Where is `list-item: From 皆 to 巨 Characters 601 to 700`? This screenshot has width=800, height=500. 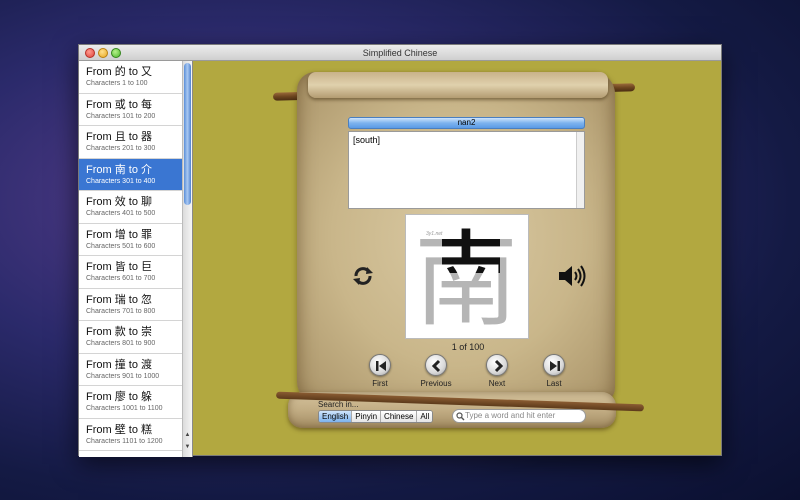
list-item: From 皆 to 巨 Characters 601 to 700 is located at coordinates (135, 272).